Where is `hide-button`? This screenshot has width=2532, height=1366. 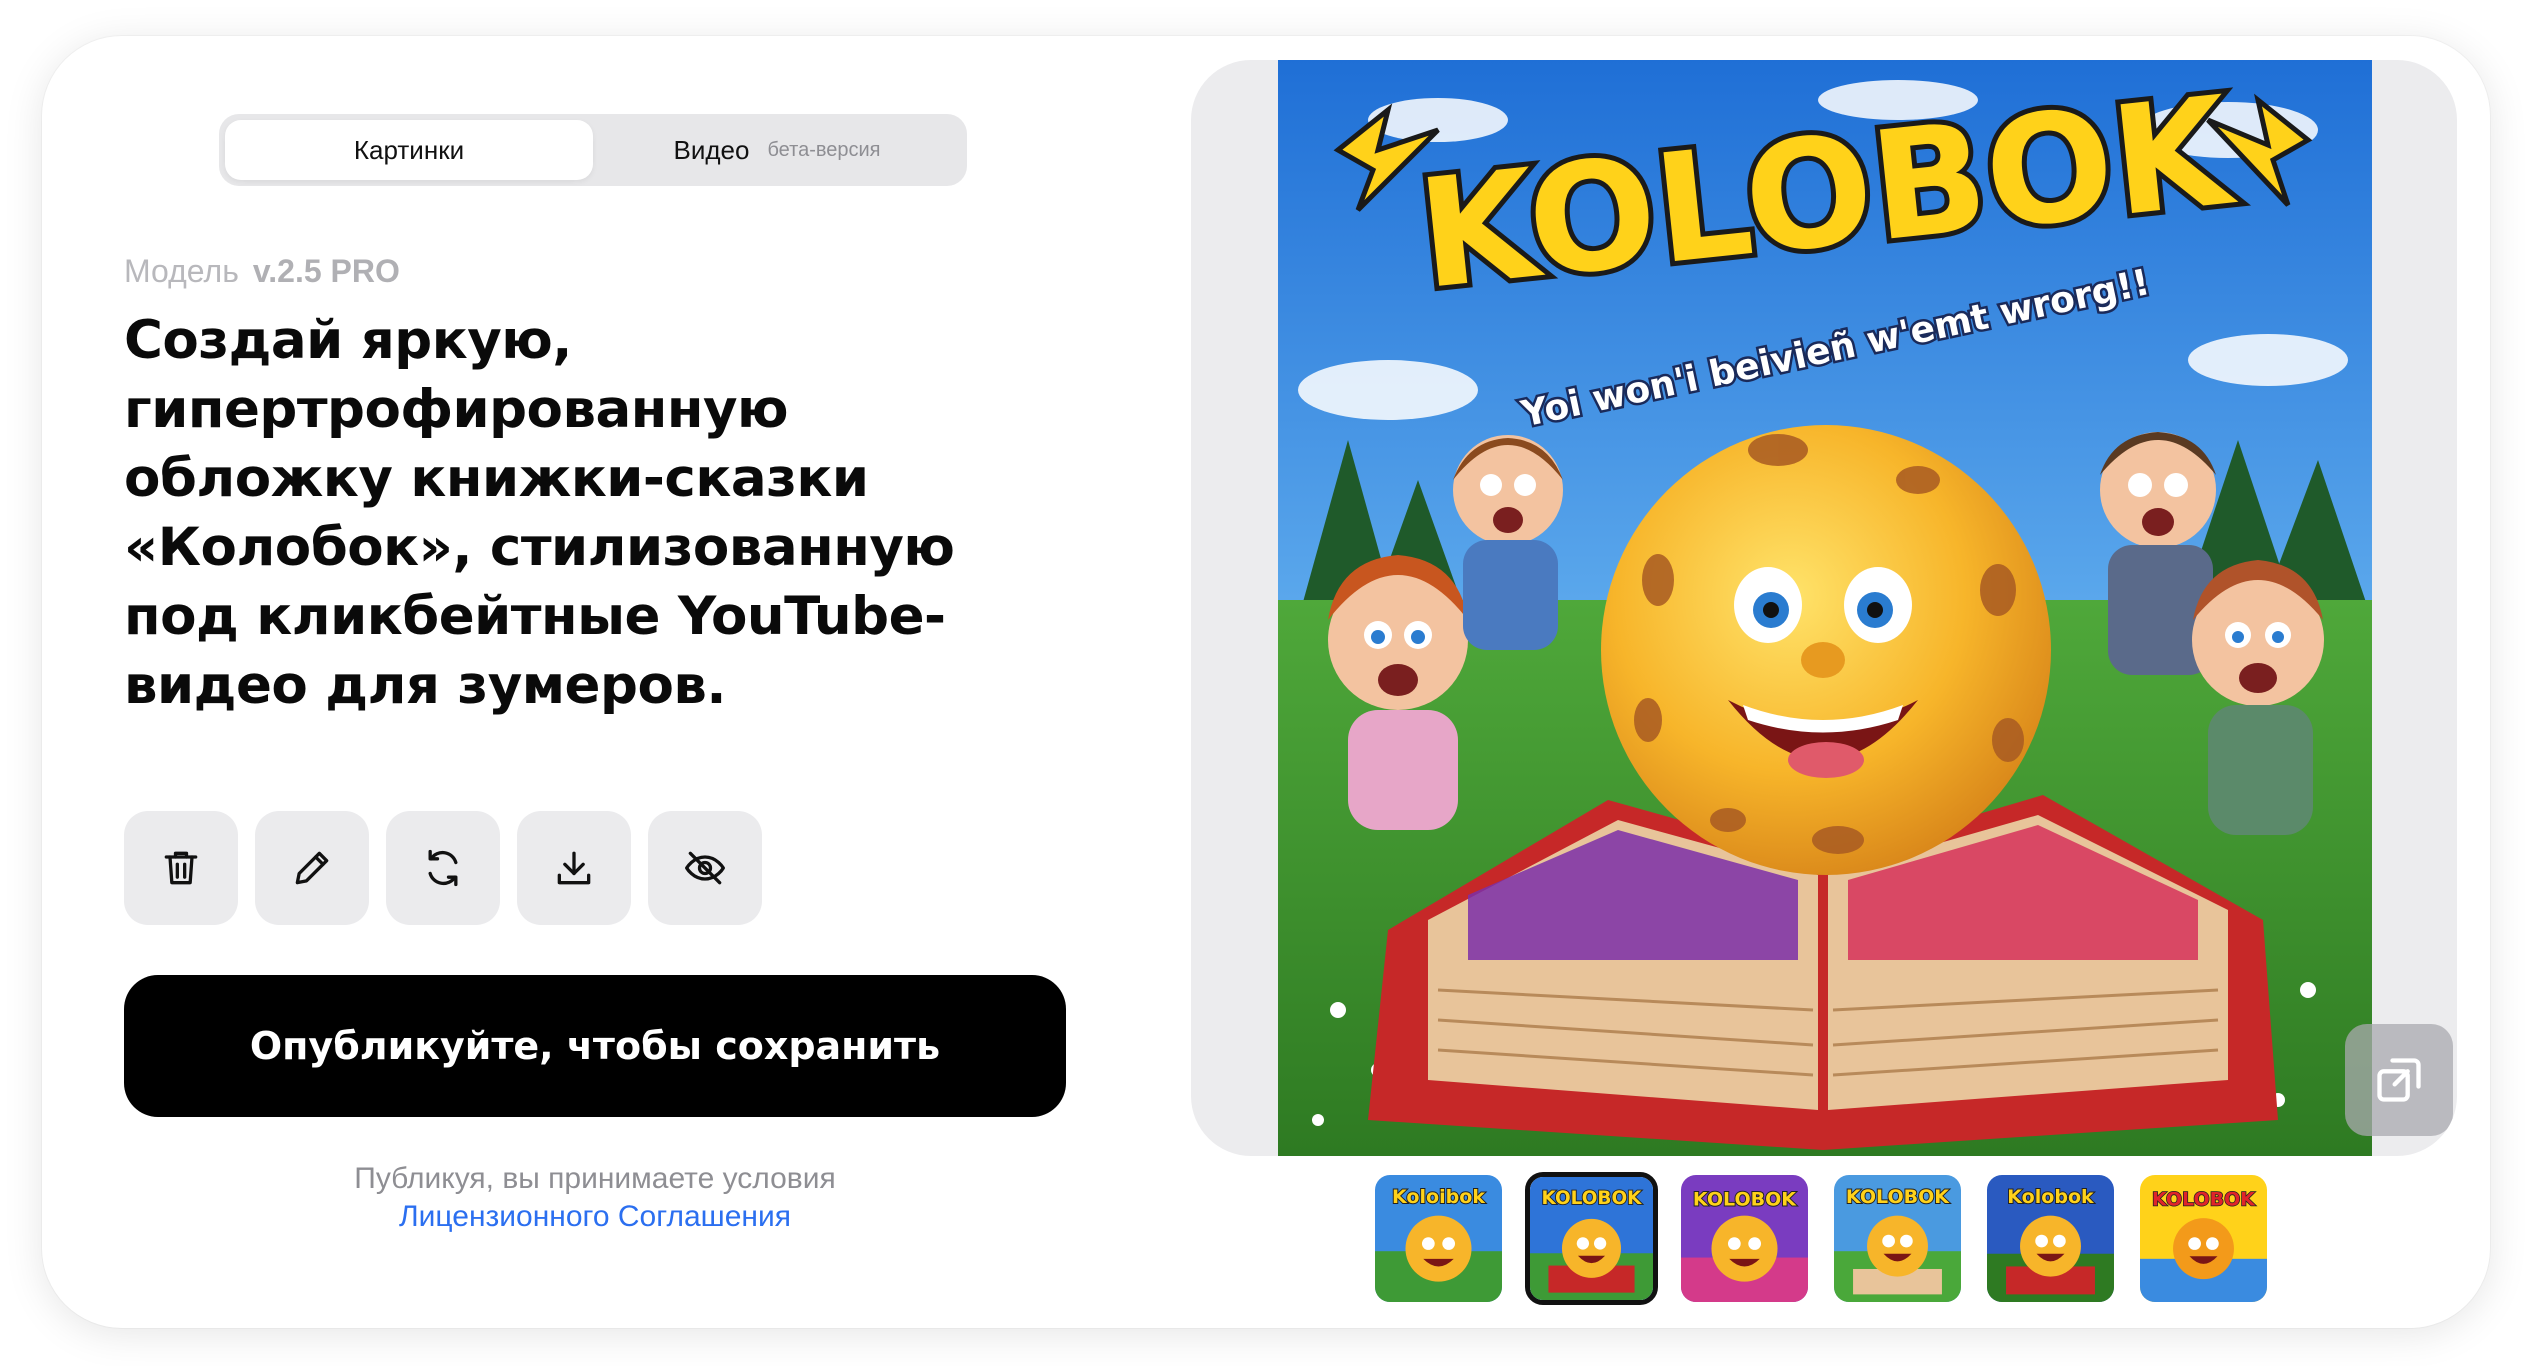
hide-button is located at coordinates (705, 868).